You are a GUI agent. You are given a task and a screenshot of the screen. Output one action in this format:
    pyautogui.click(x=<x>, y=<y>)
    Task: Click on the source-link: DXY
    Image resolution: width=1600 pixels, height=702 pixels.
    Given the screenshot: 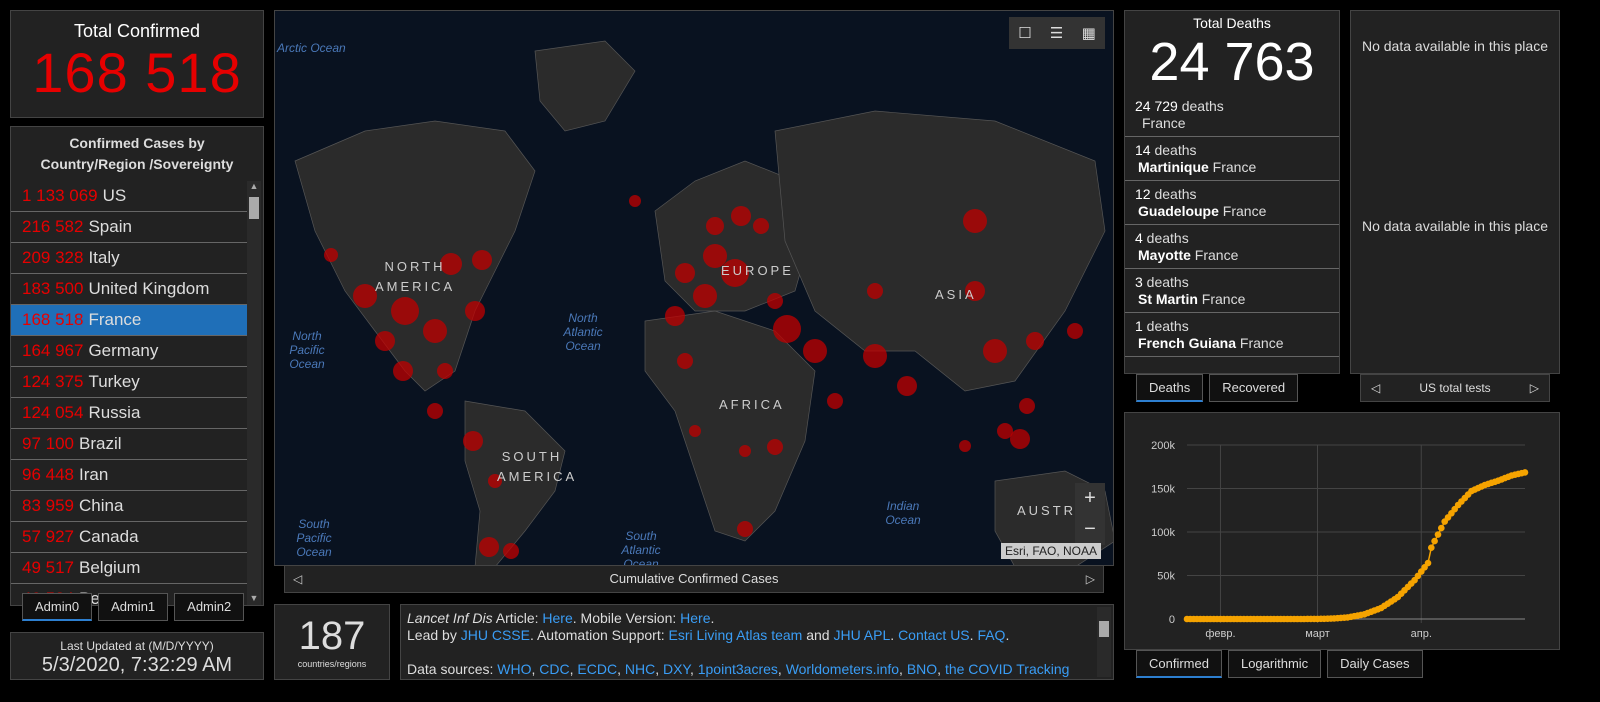 What is the action you would take?
    pyautogui.click(x=676, y=669)
    